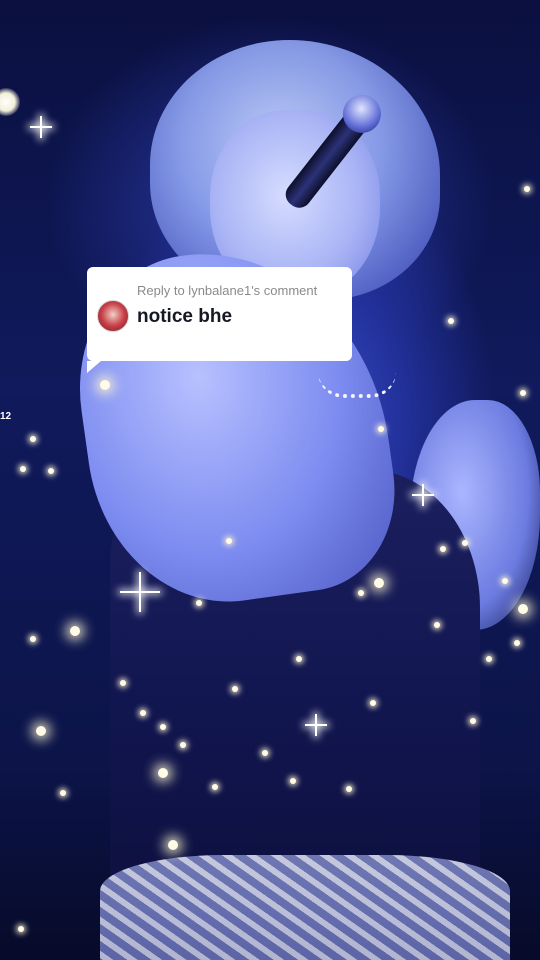 The image size is (540, 960). Describe the element at coordinates (185, 316) in the screenshot. I see `reply-comment-text: notice bhe` at that location.